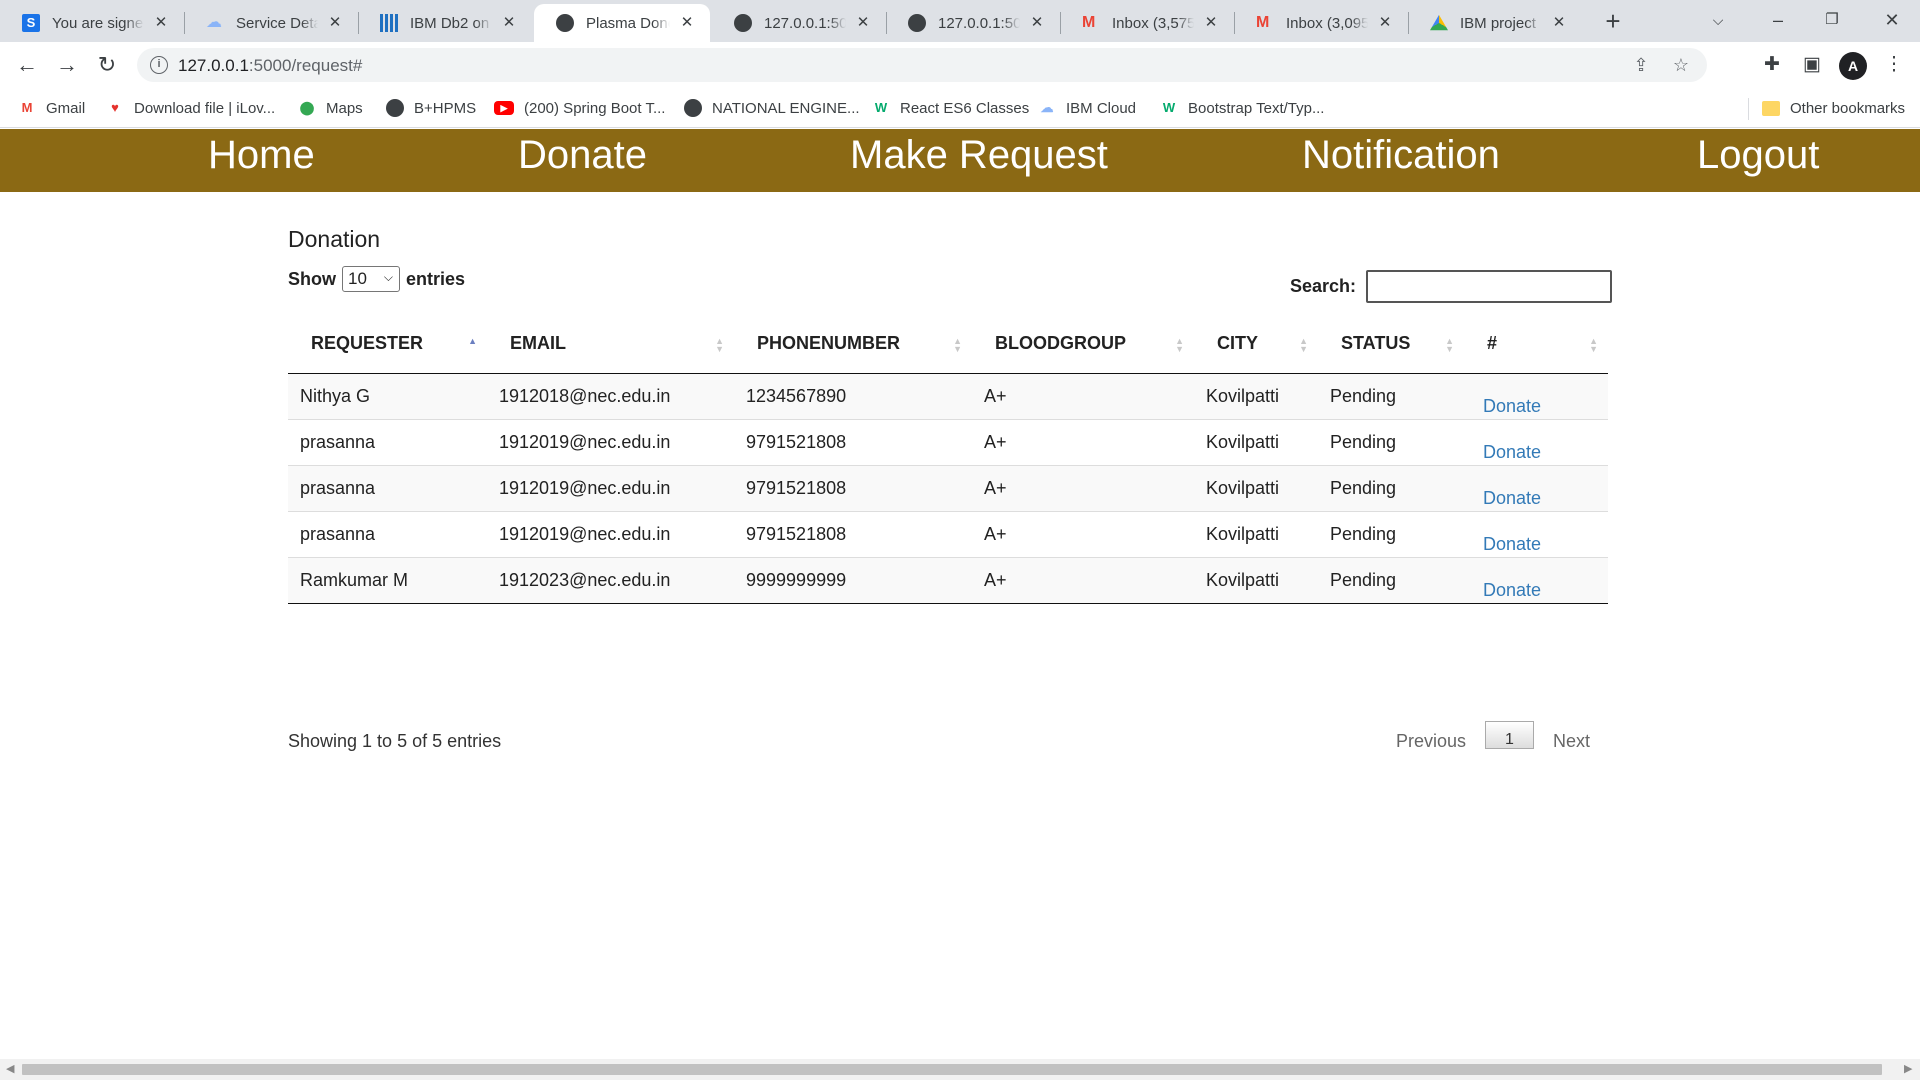  Describe the element at coordinates (1718, 21) in the screenshot. I see `tab-search-icon: ⌵` at that location.